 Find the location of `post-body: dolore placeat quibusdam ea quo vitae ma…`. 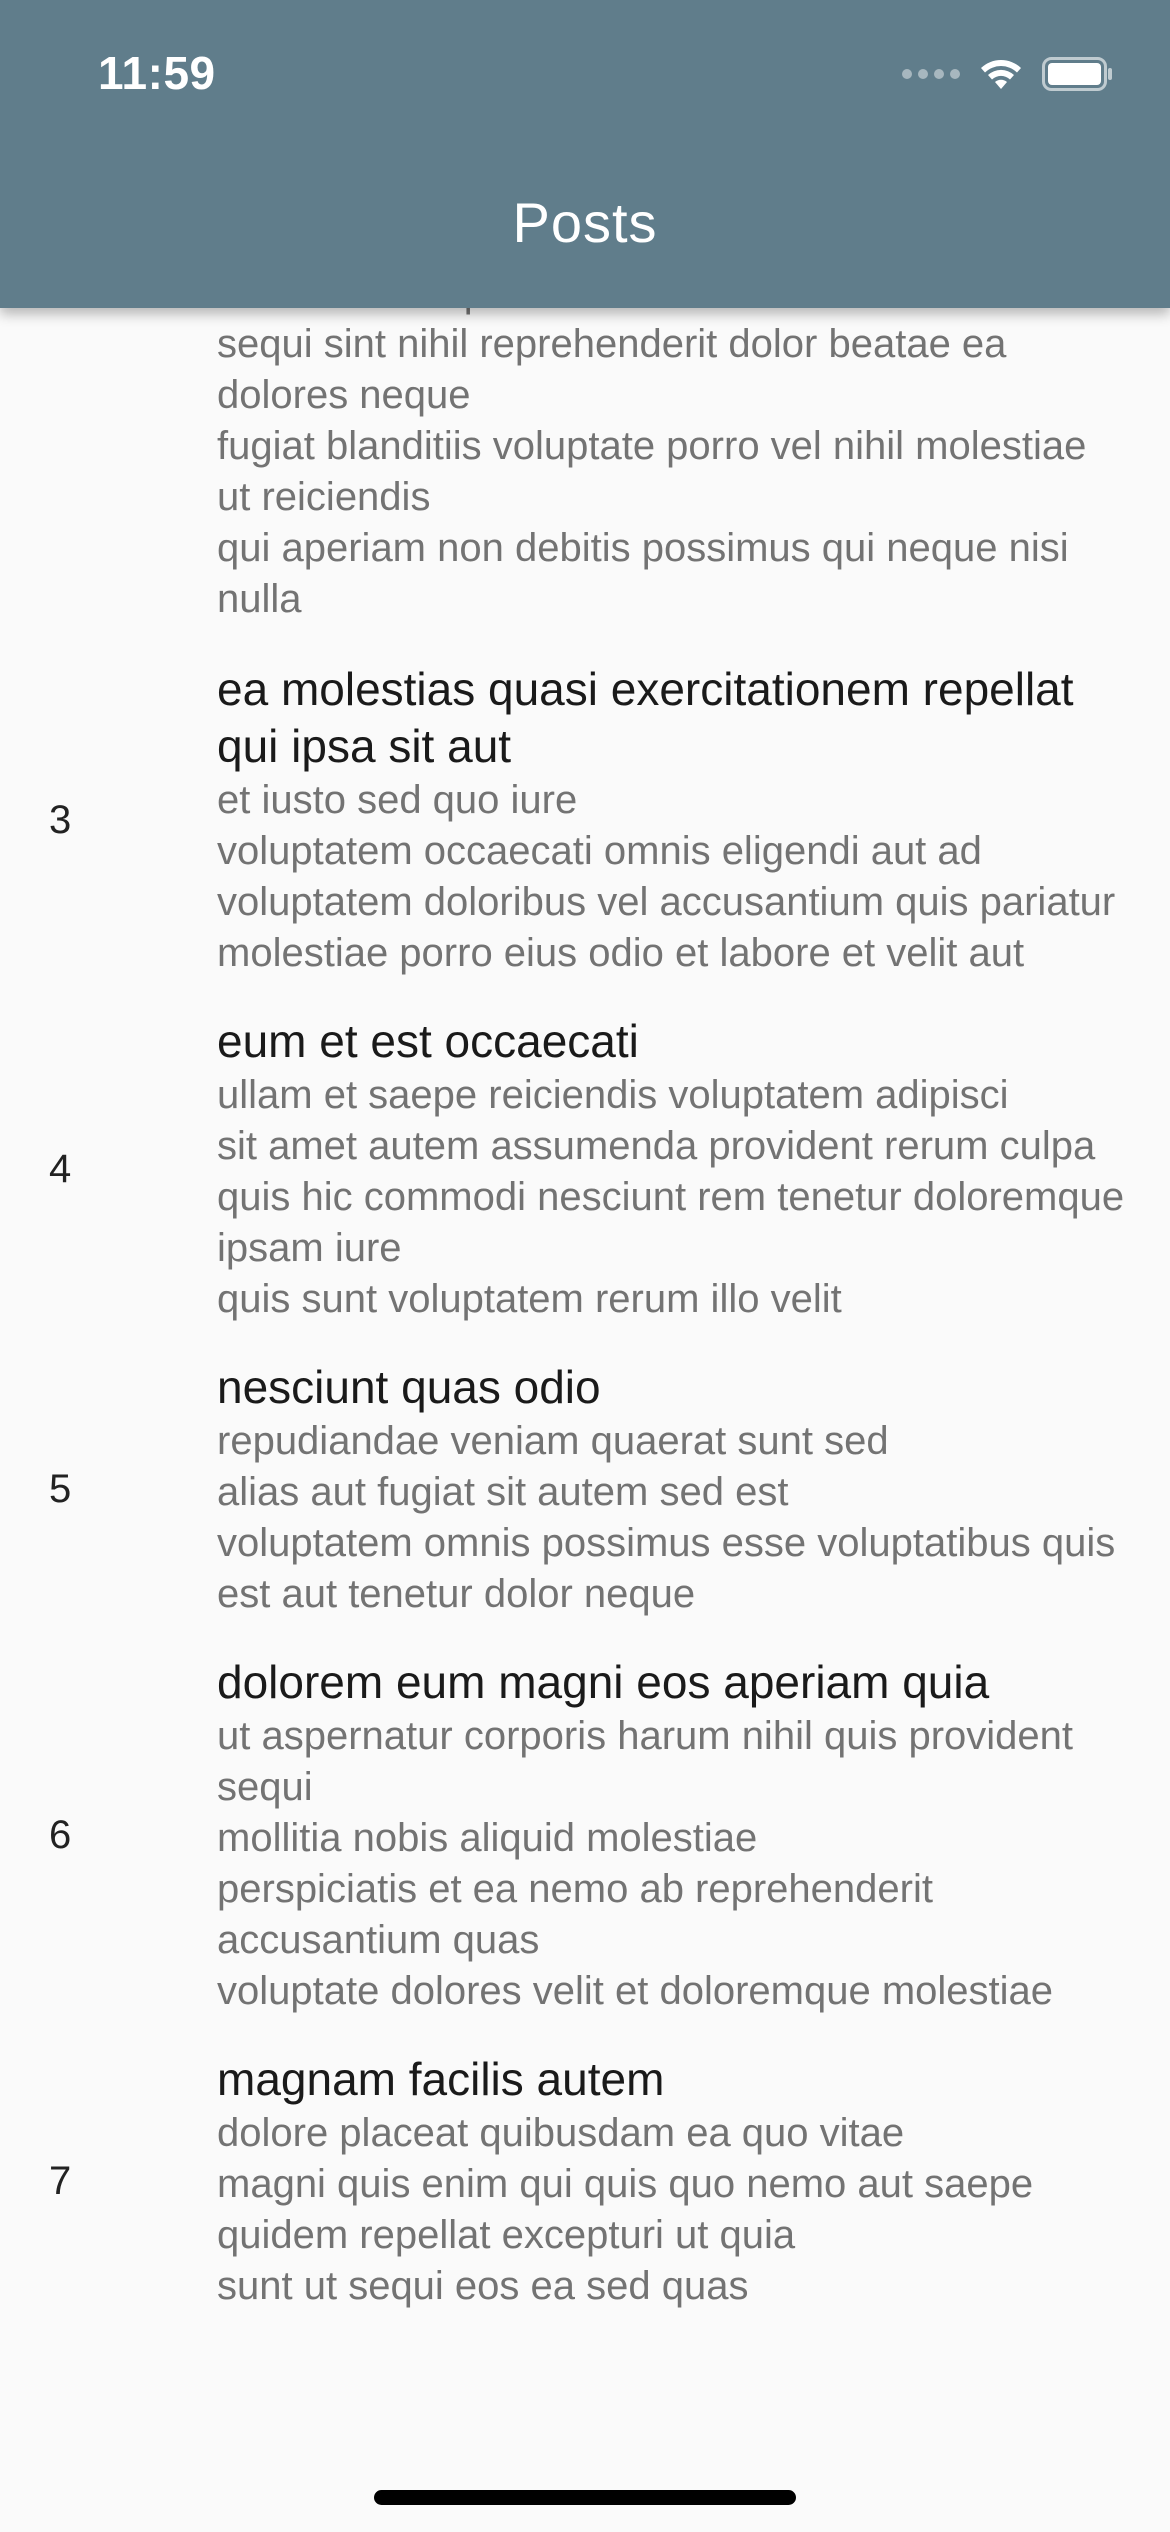

post-body: dolore placeat quibusdam ea quo vitae ma… is located at coordinates (625, 2209).